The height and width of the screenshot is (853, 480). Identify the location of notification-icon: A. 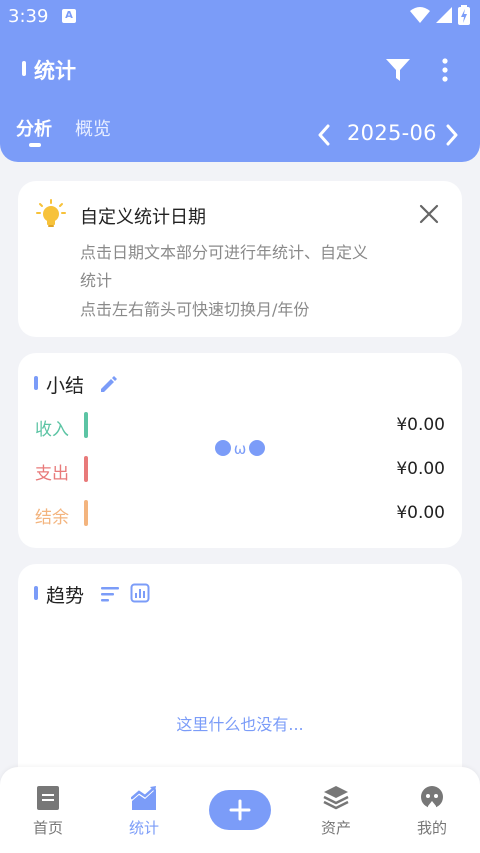
(69, 16).